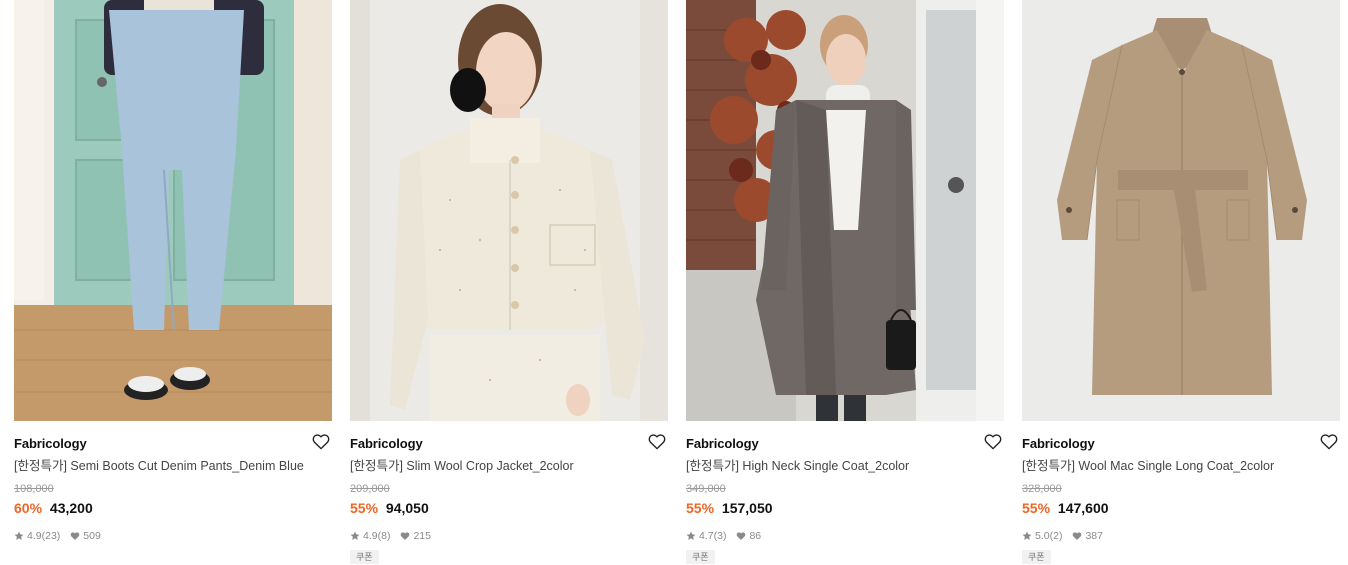 This screenshot has width=1348, height=565. Describe the element at coordinates (509, 536) in the screenshot. I see `product-meta: 4.9 (8) 215` at that location.